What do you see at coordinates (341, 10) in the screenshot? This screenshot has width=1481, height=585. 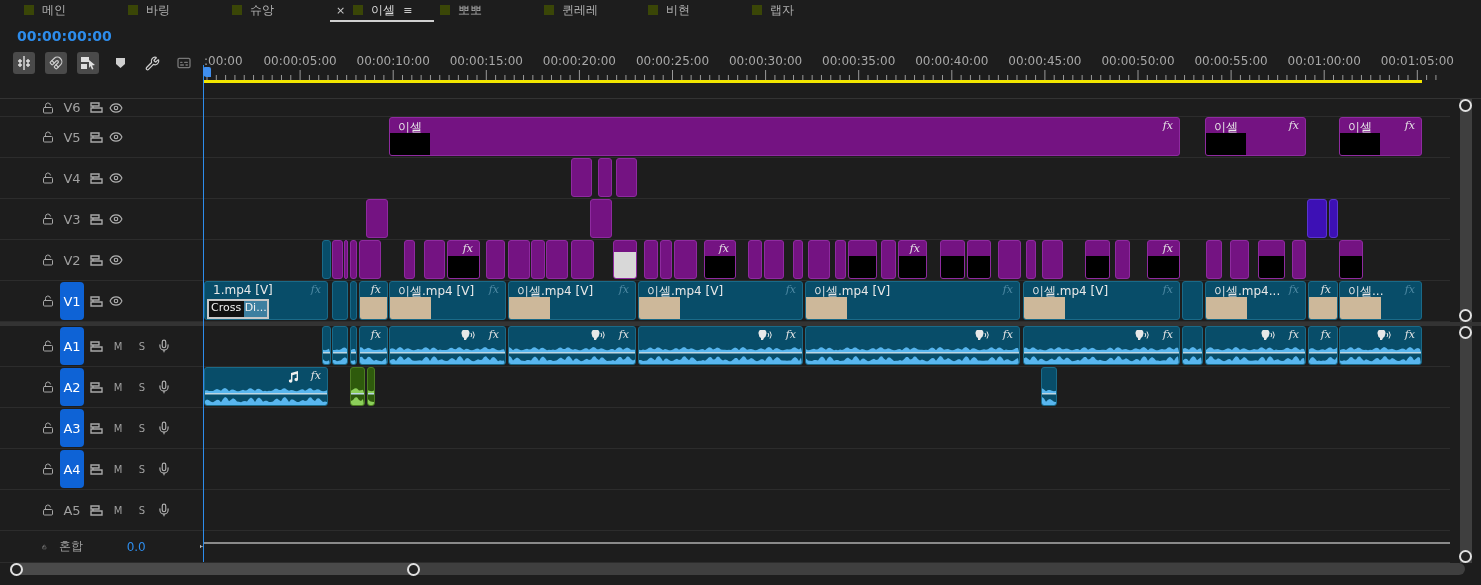 I see `close-icon: ×` at bounding box center [341, 10].